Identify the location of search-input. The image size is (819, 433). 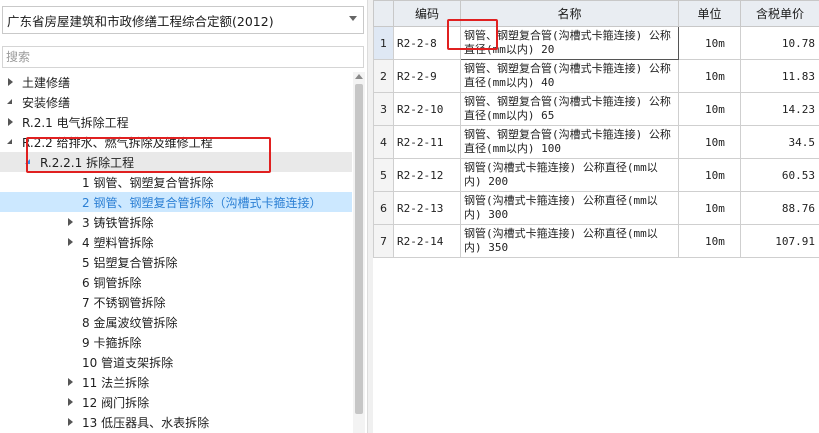
(183, 57).